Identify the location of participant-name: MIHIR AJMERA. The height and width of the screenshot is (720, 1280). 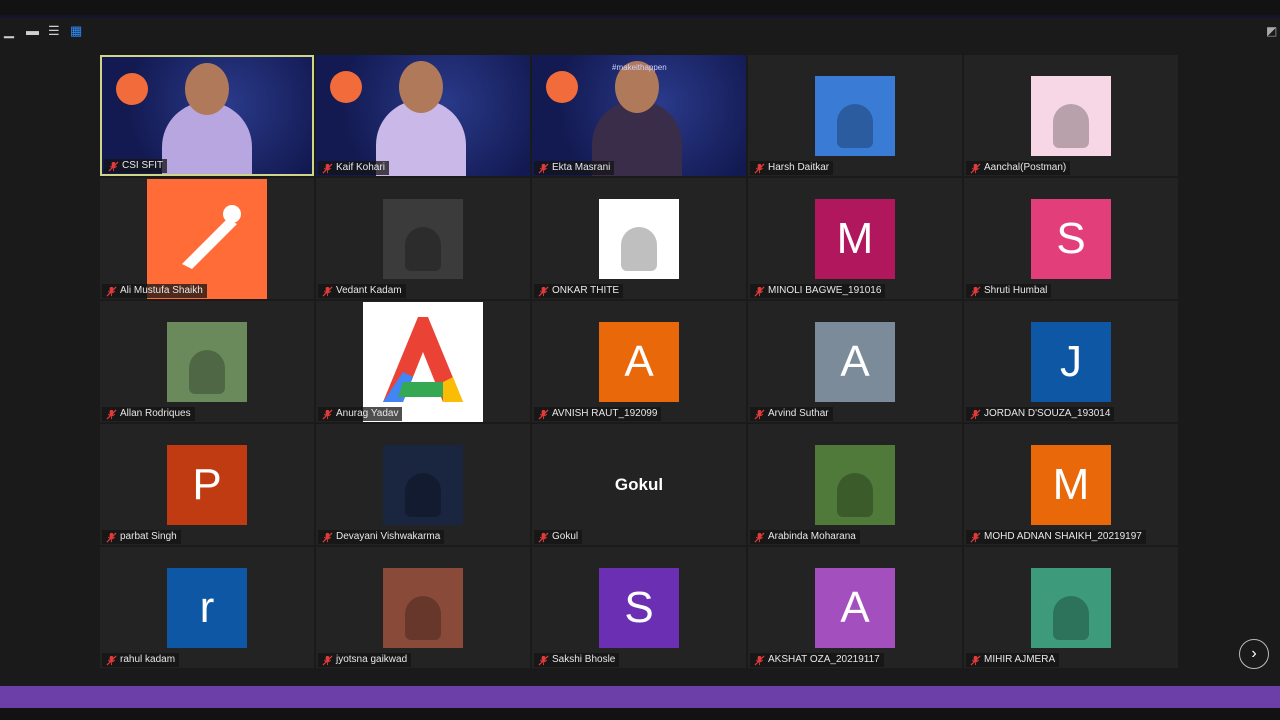
(1020, 659).